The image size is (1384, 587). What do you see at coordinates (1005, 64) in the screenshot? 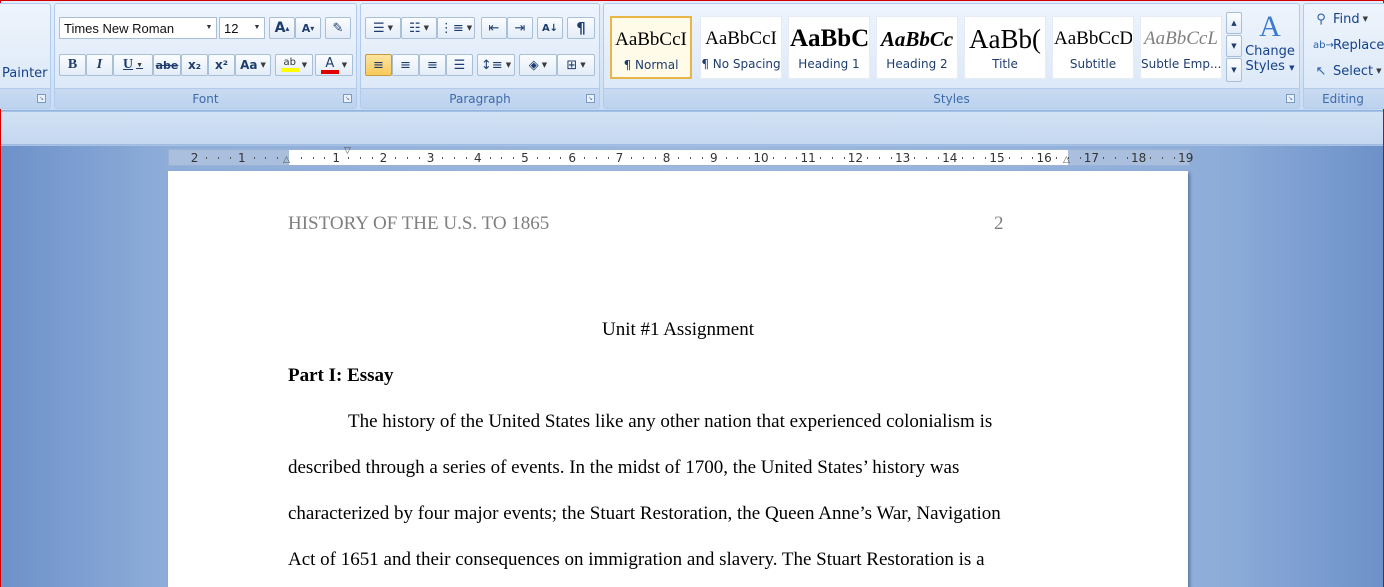
I see `style-name: Title` at bounding box center [1005, 64].